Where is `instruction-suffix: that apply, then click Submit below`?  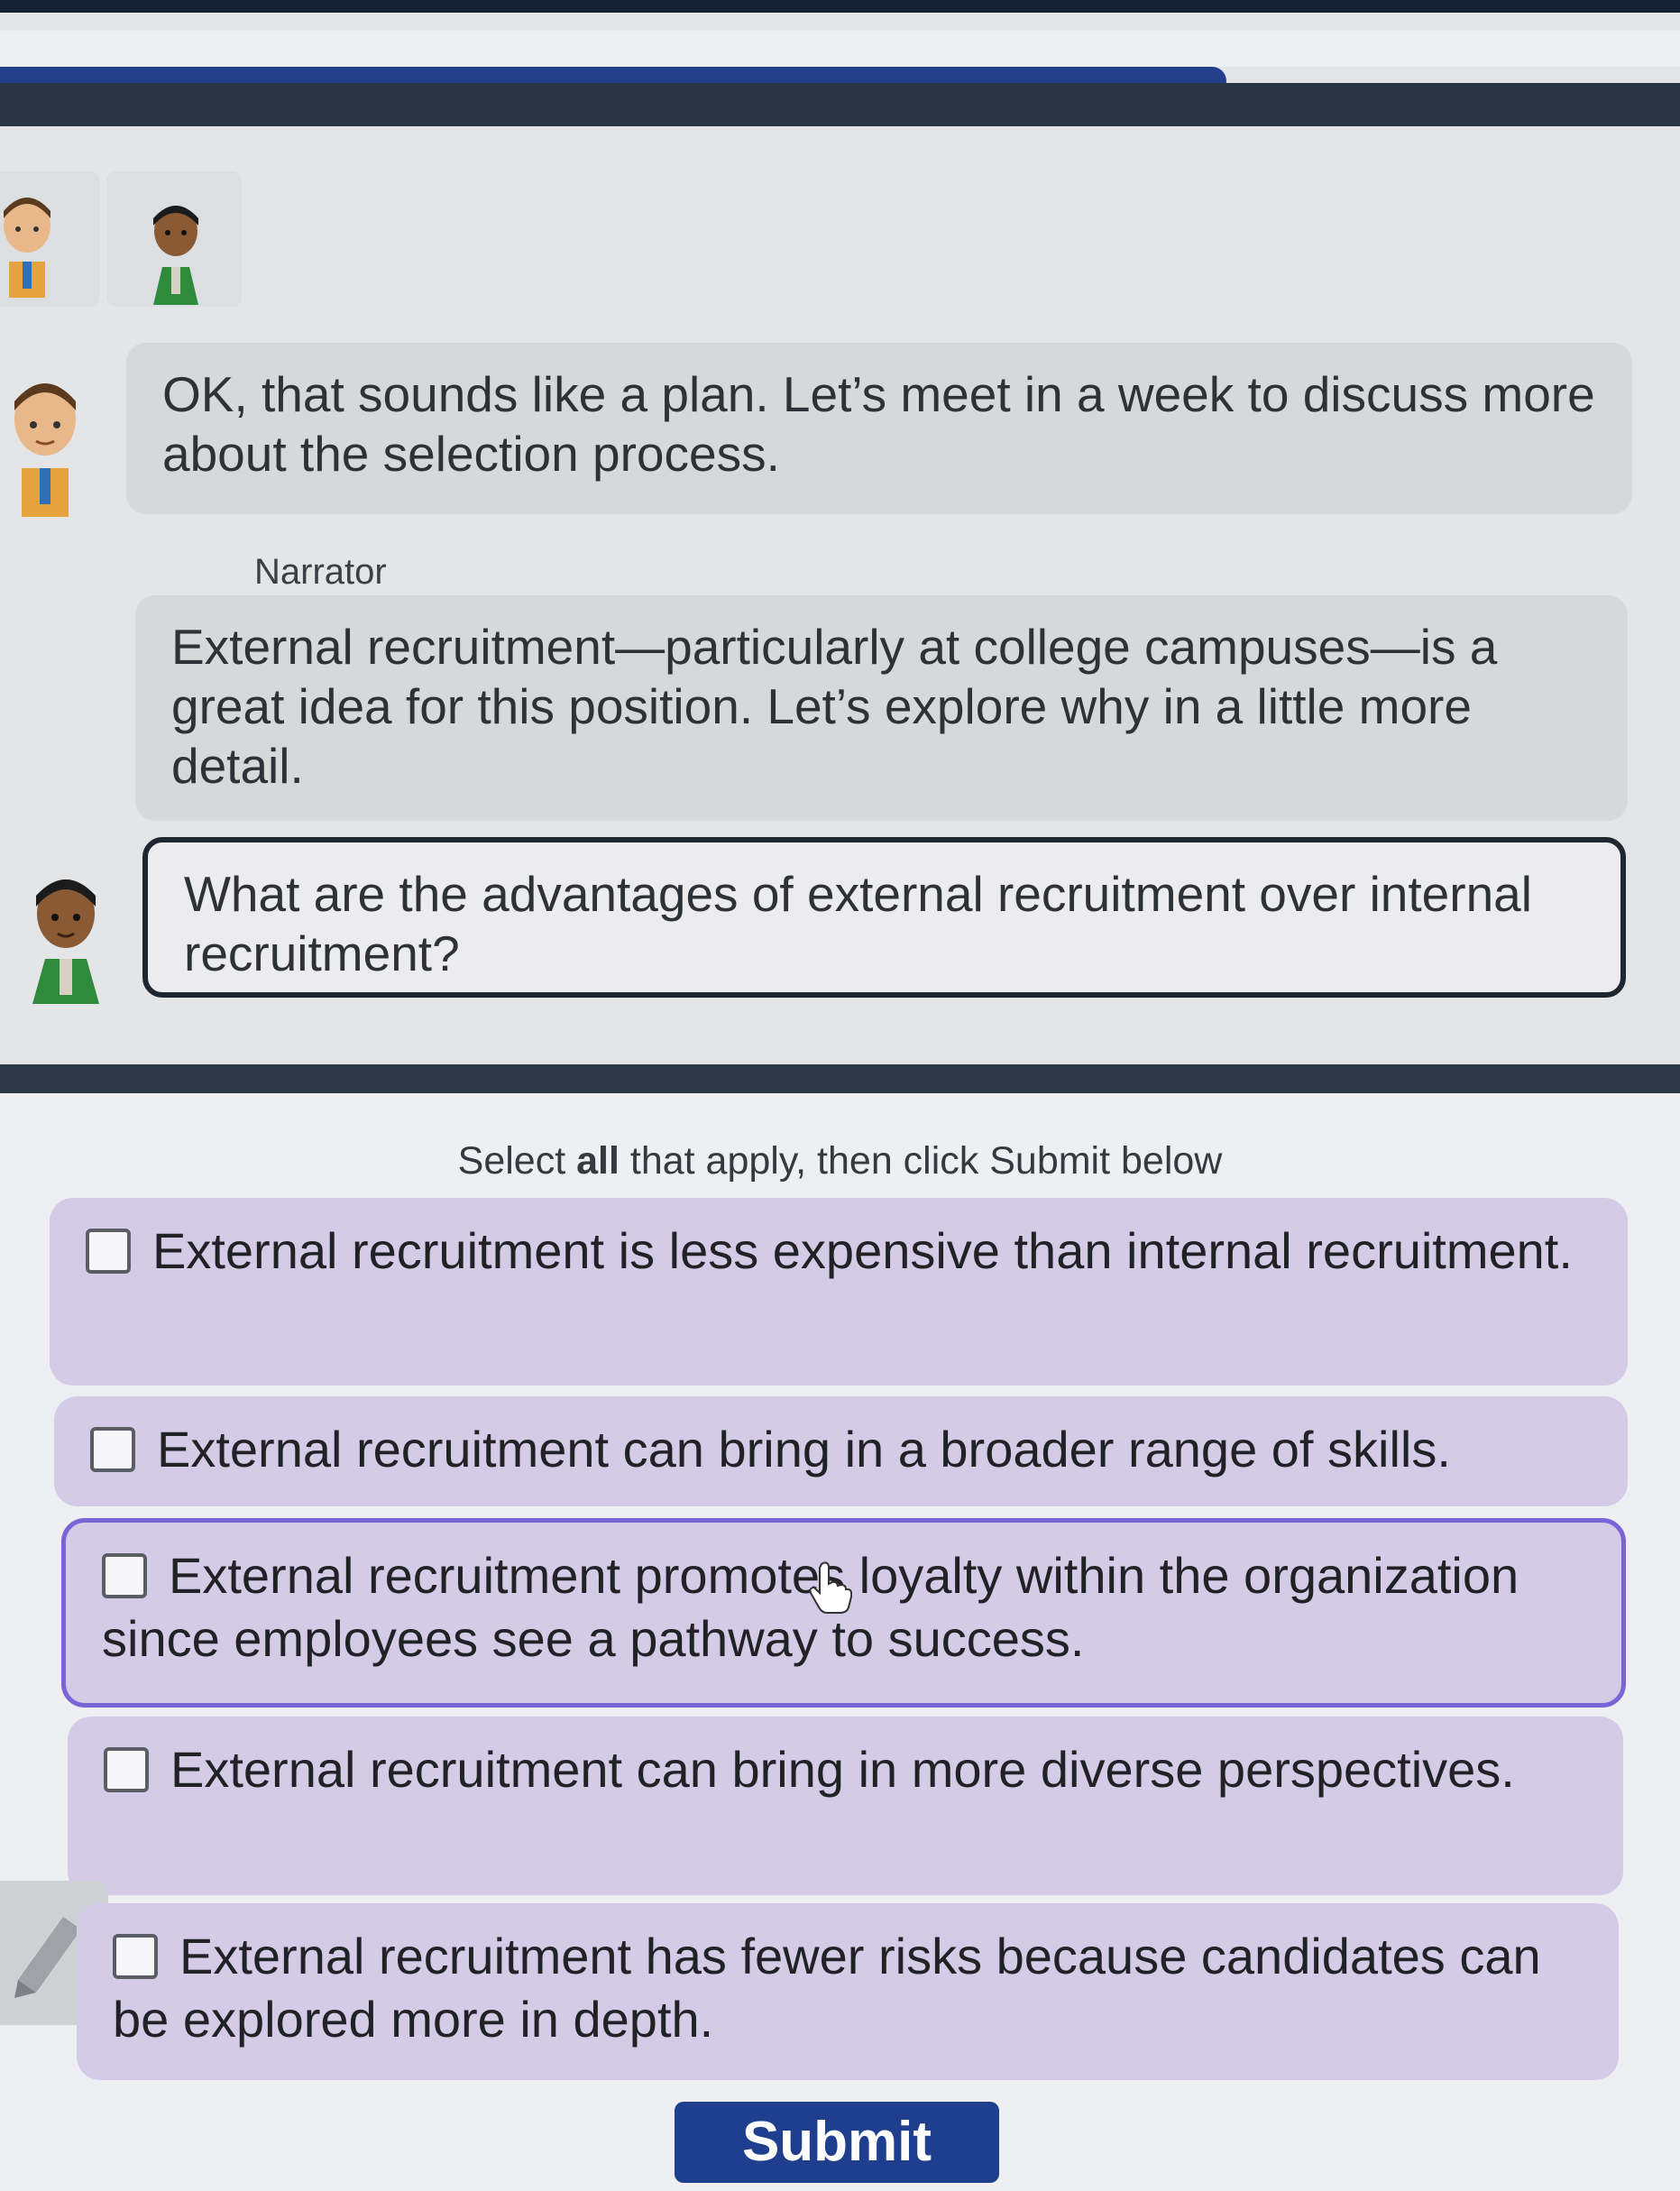 instruction-suffix: that apply, then click Submit below is located at coordinates (921, 1161).